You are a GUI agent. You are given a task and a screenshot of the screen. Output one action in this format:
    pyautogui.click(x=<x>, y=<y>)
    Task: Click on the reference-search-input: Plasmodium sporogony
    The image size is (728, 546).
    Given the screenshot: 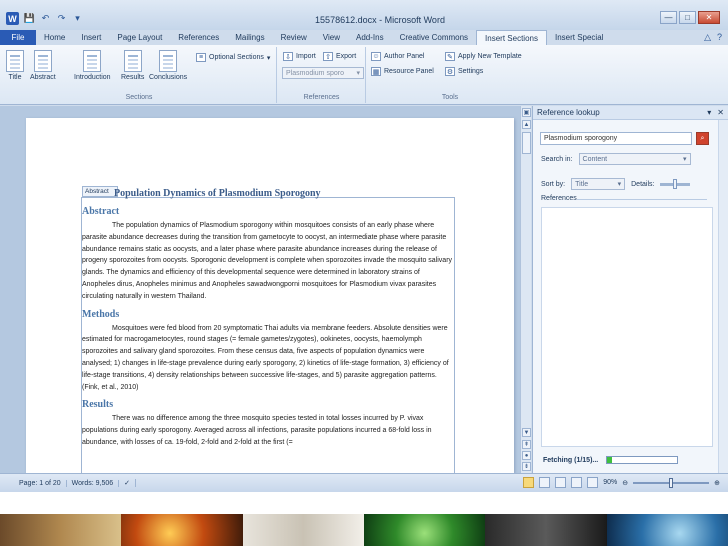 What is the action you would take?
    pyautogui.click(x=616, y=138)
    